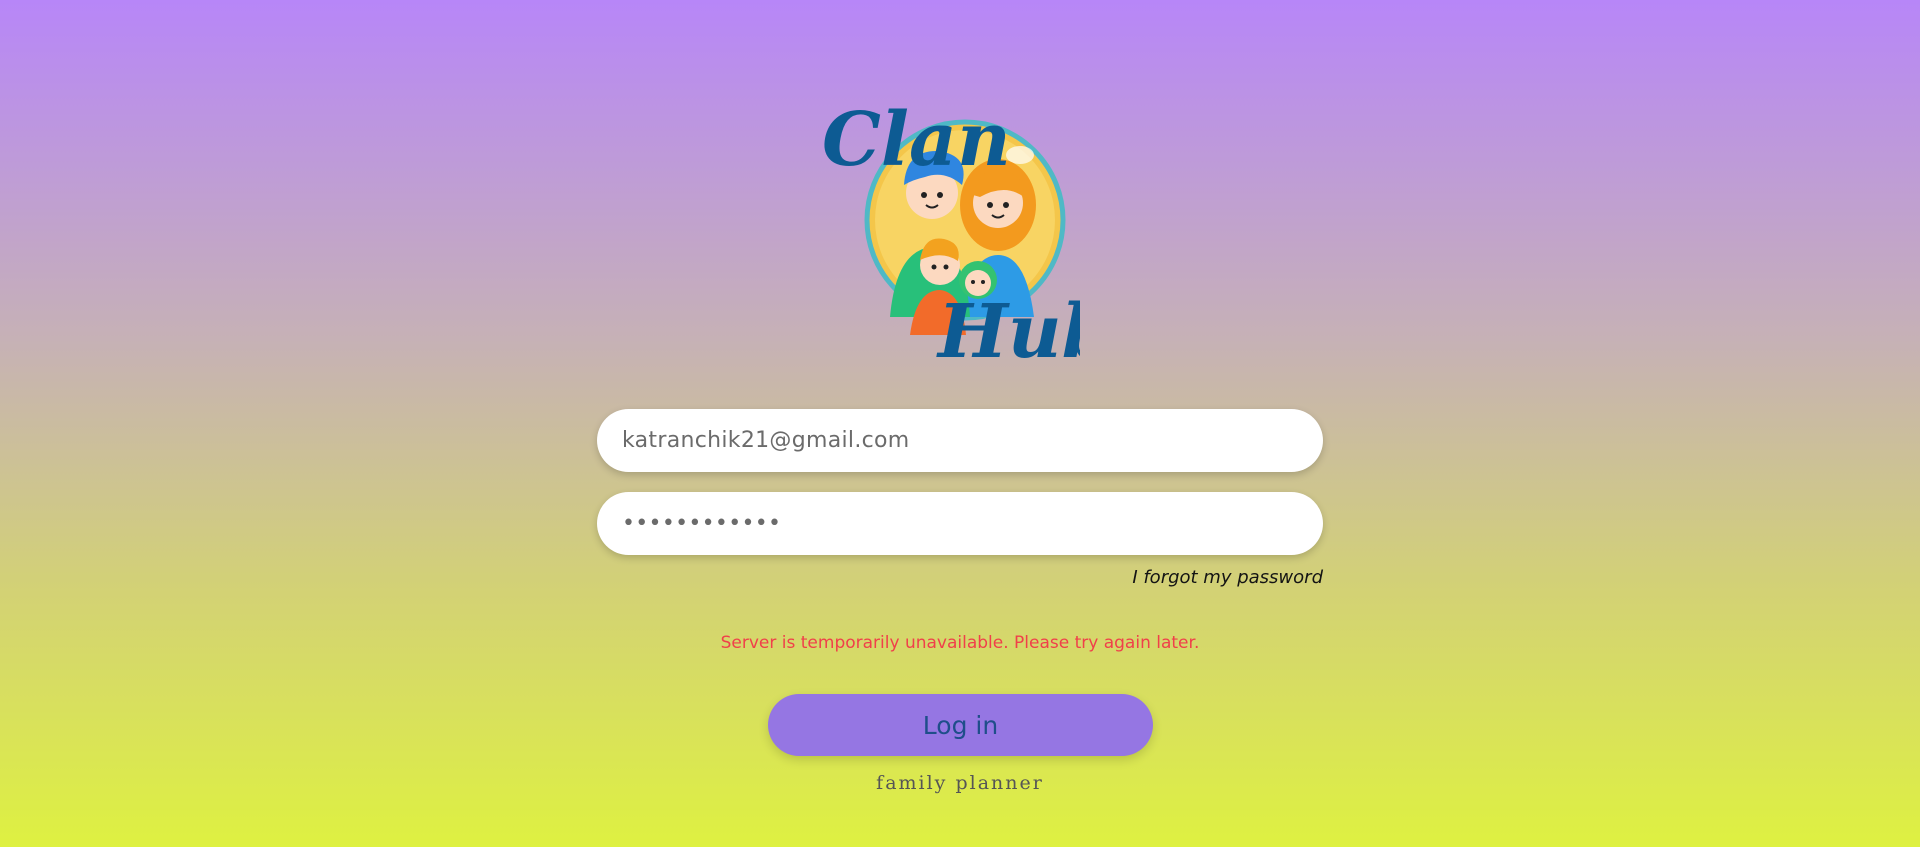  I want to click on email-input, so click(971, 440).